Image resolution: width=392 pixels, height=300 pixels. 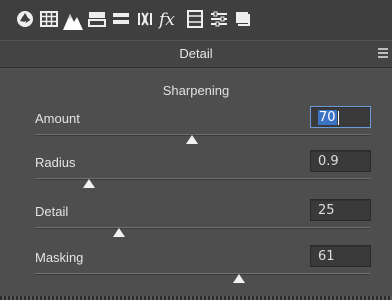 What do you see at coordinates (202, 274) in the screenshot?
I see `masking-slider-track` at bounding box center [202, 274].